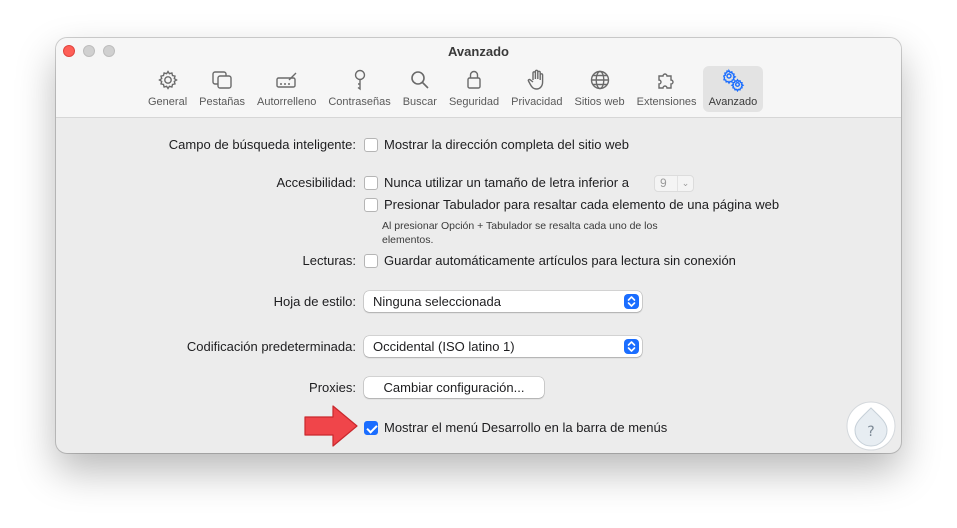 The width and height of the screenshot is (957, 528). I want to click on autofill-icon, so click(286, 80).